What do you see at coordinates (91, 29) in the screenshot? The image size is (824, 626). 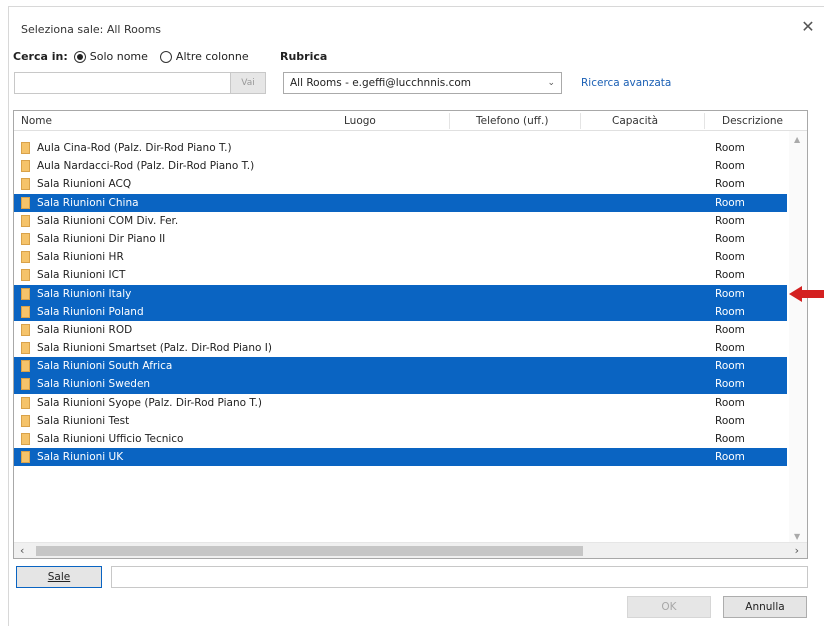 I see `dialog-title: Seleziona sale: All Rooms` at bounding box center [91, 29].